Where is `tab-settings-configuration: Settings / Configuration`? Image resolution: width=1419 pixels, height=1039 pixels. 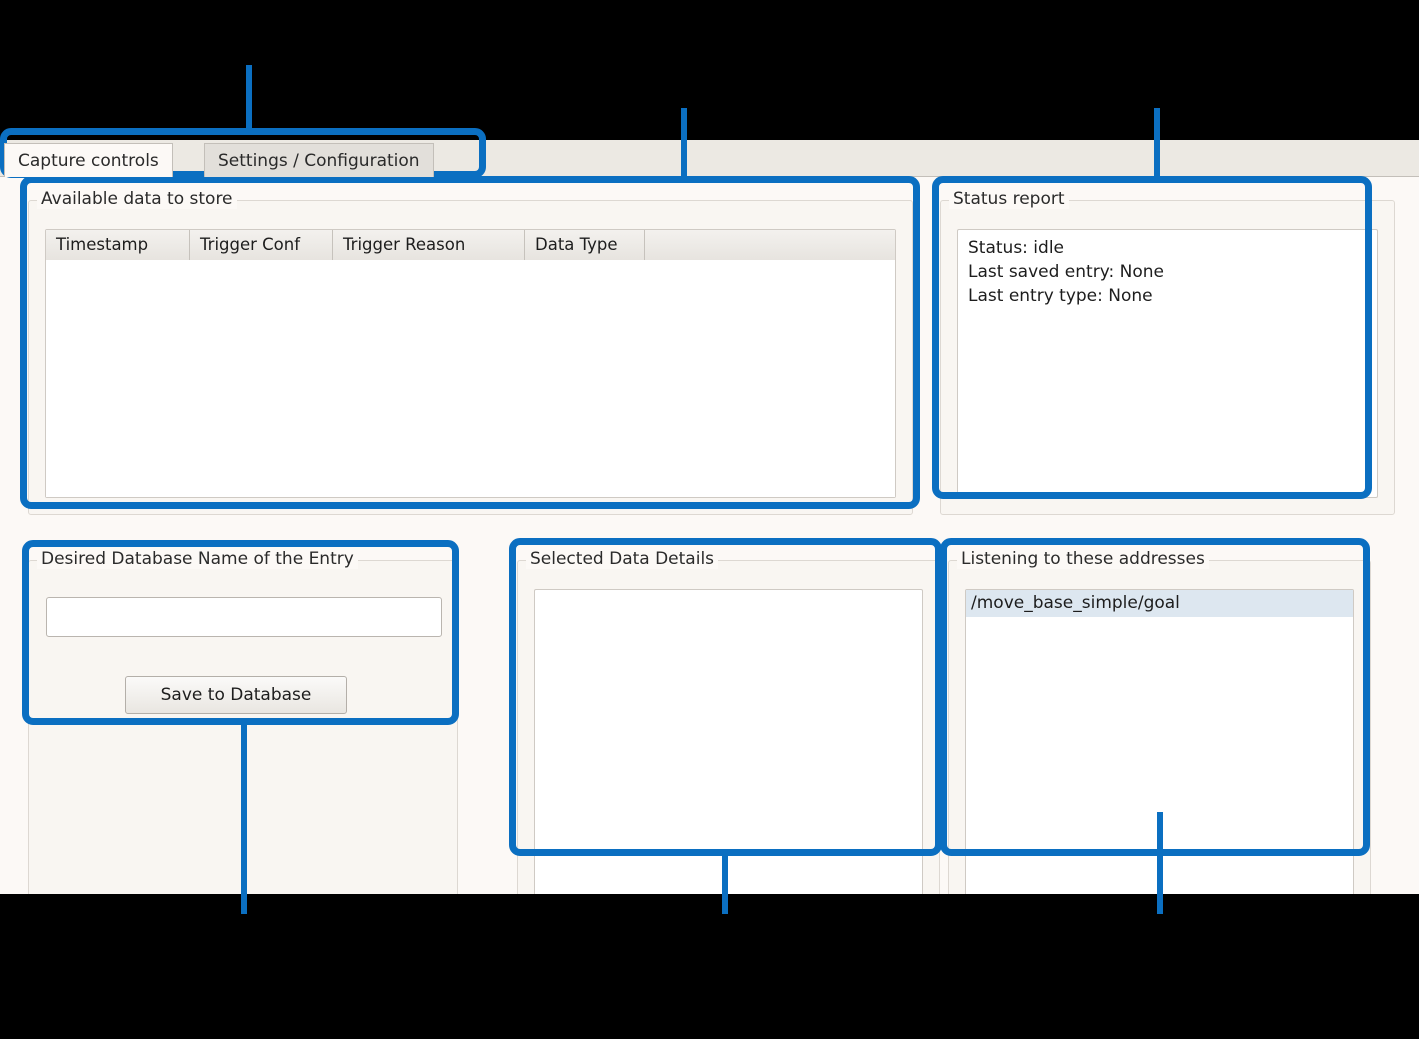
tab-settings-configuration: Settings / Configuration is located at coordinates (319, 160).